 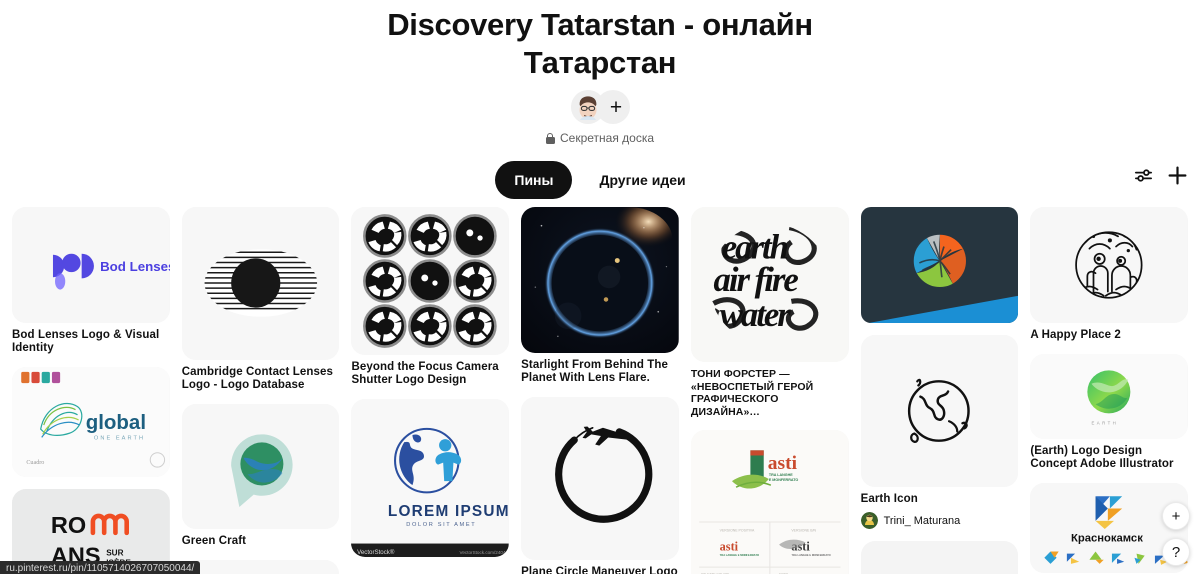 What do you see at coordinates (100, 567) in the screenshot?
I see `browser-status-bar: ru.pinterest.ru/pin/1105714026707050044/` at bounding box center [100, 567].